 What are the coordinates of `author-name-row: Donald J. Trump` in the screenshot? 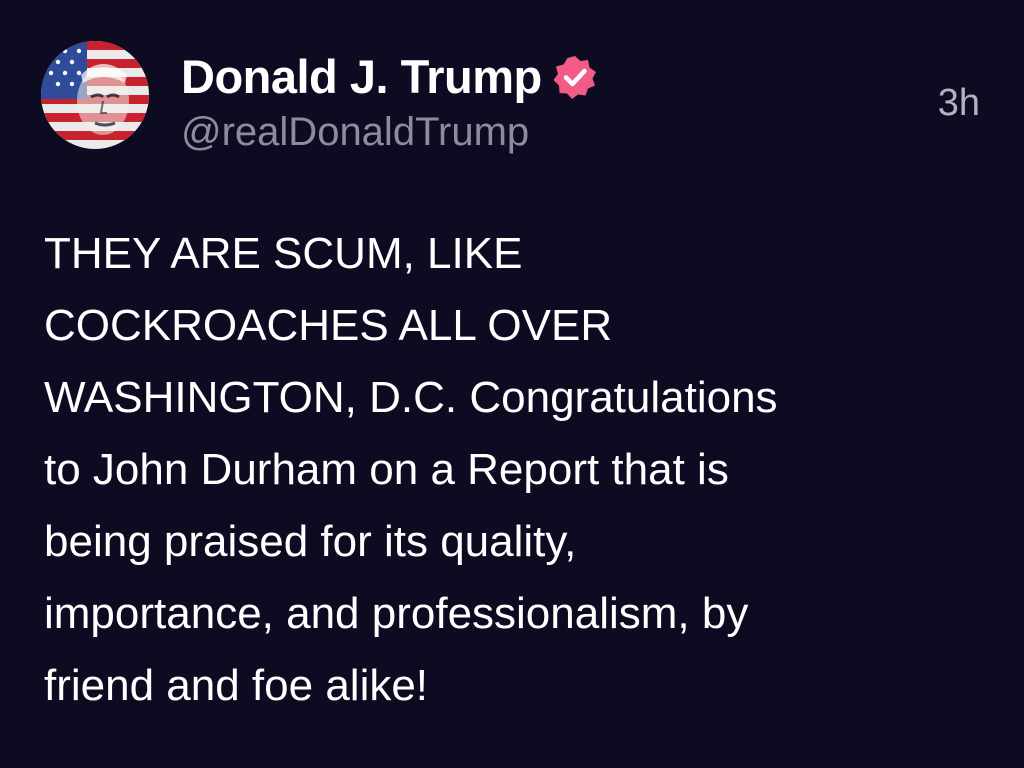 It's located at (389, 76).